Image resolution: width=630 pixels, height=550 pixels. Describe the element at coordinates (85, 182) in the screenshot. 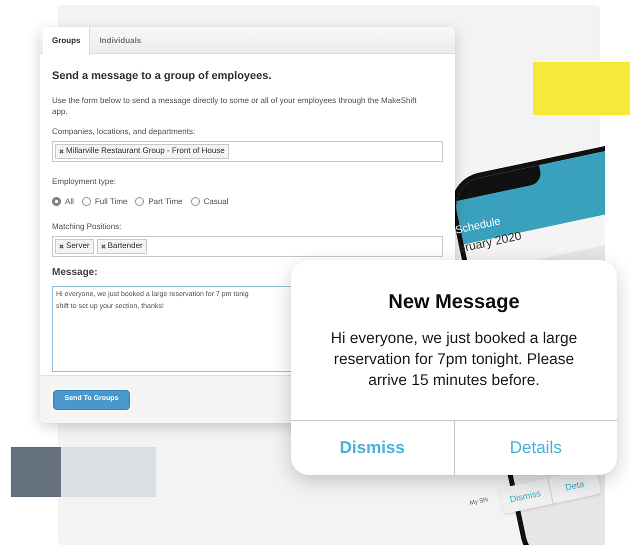

I see `field-label: Employment type:` at that location.